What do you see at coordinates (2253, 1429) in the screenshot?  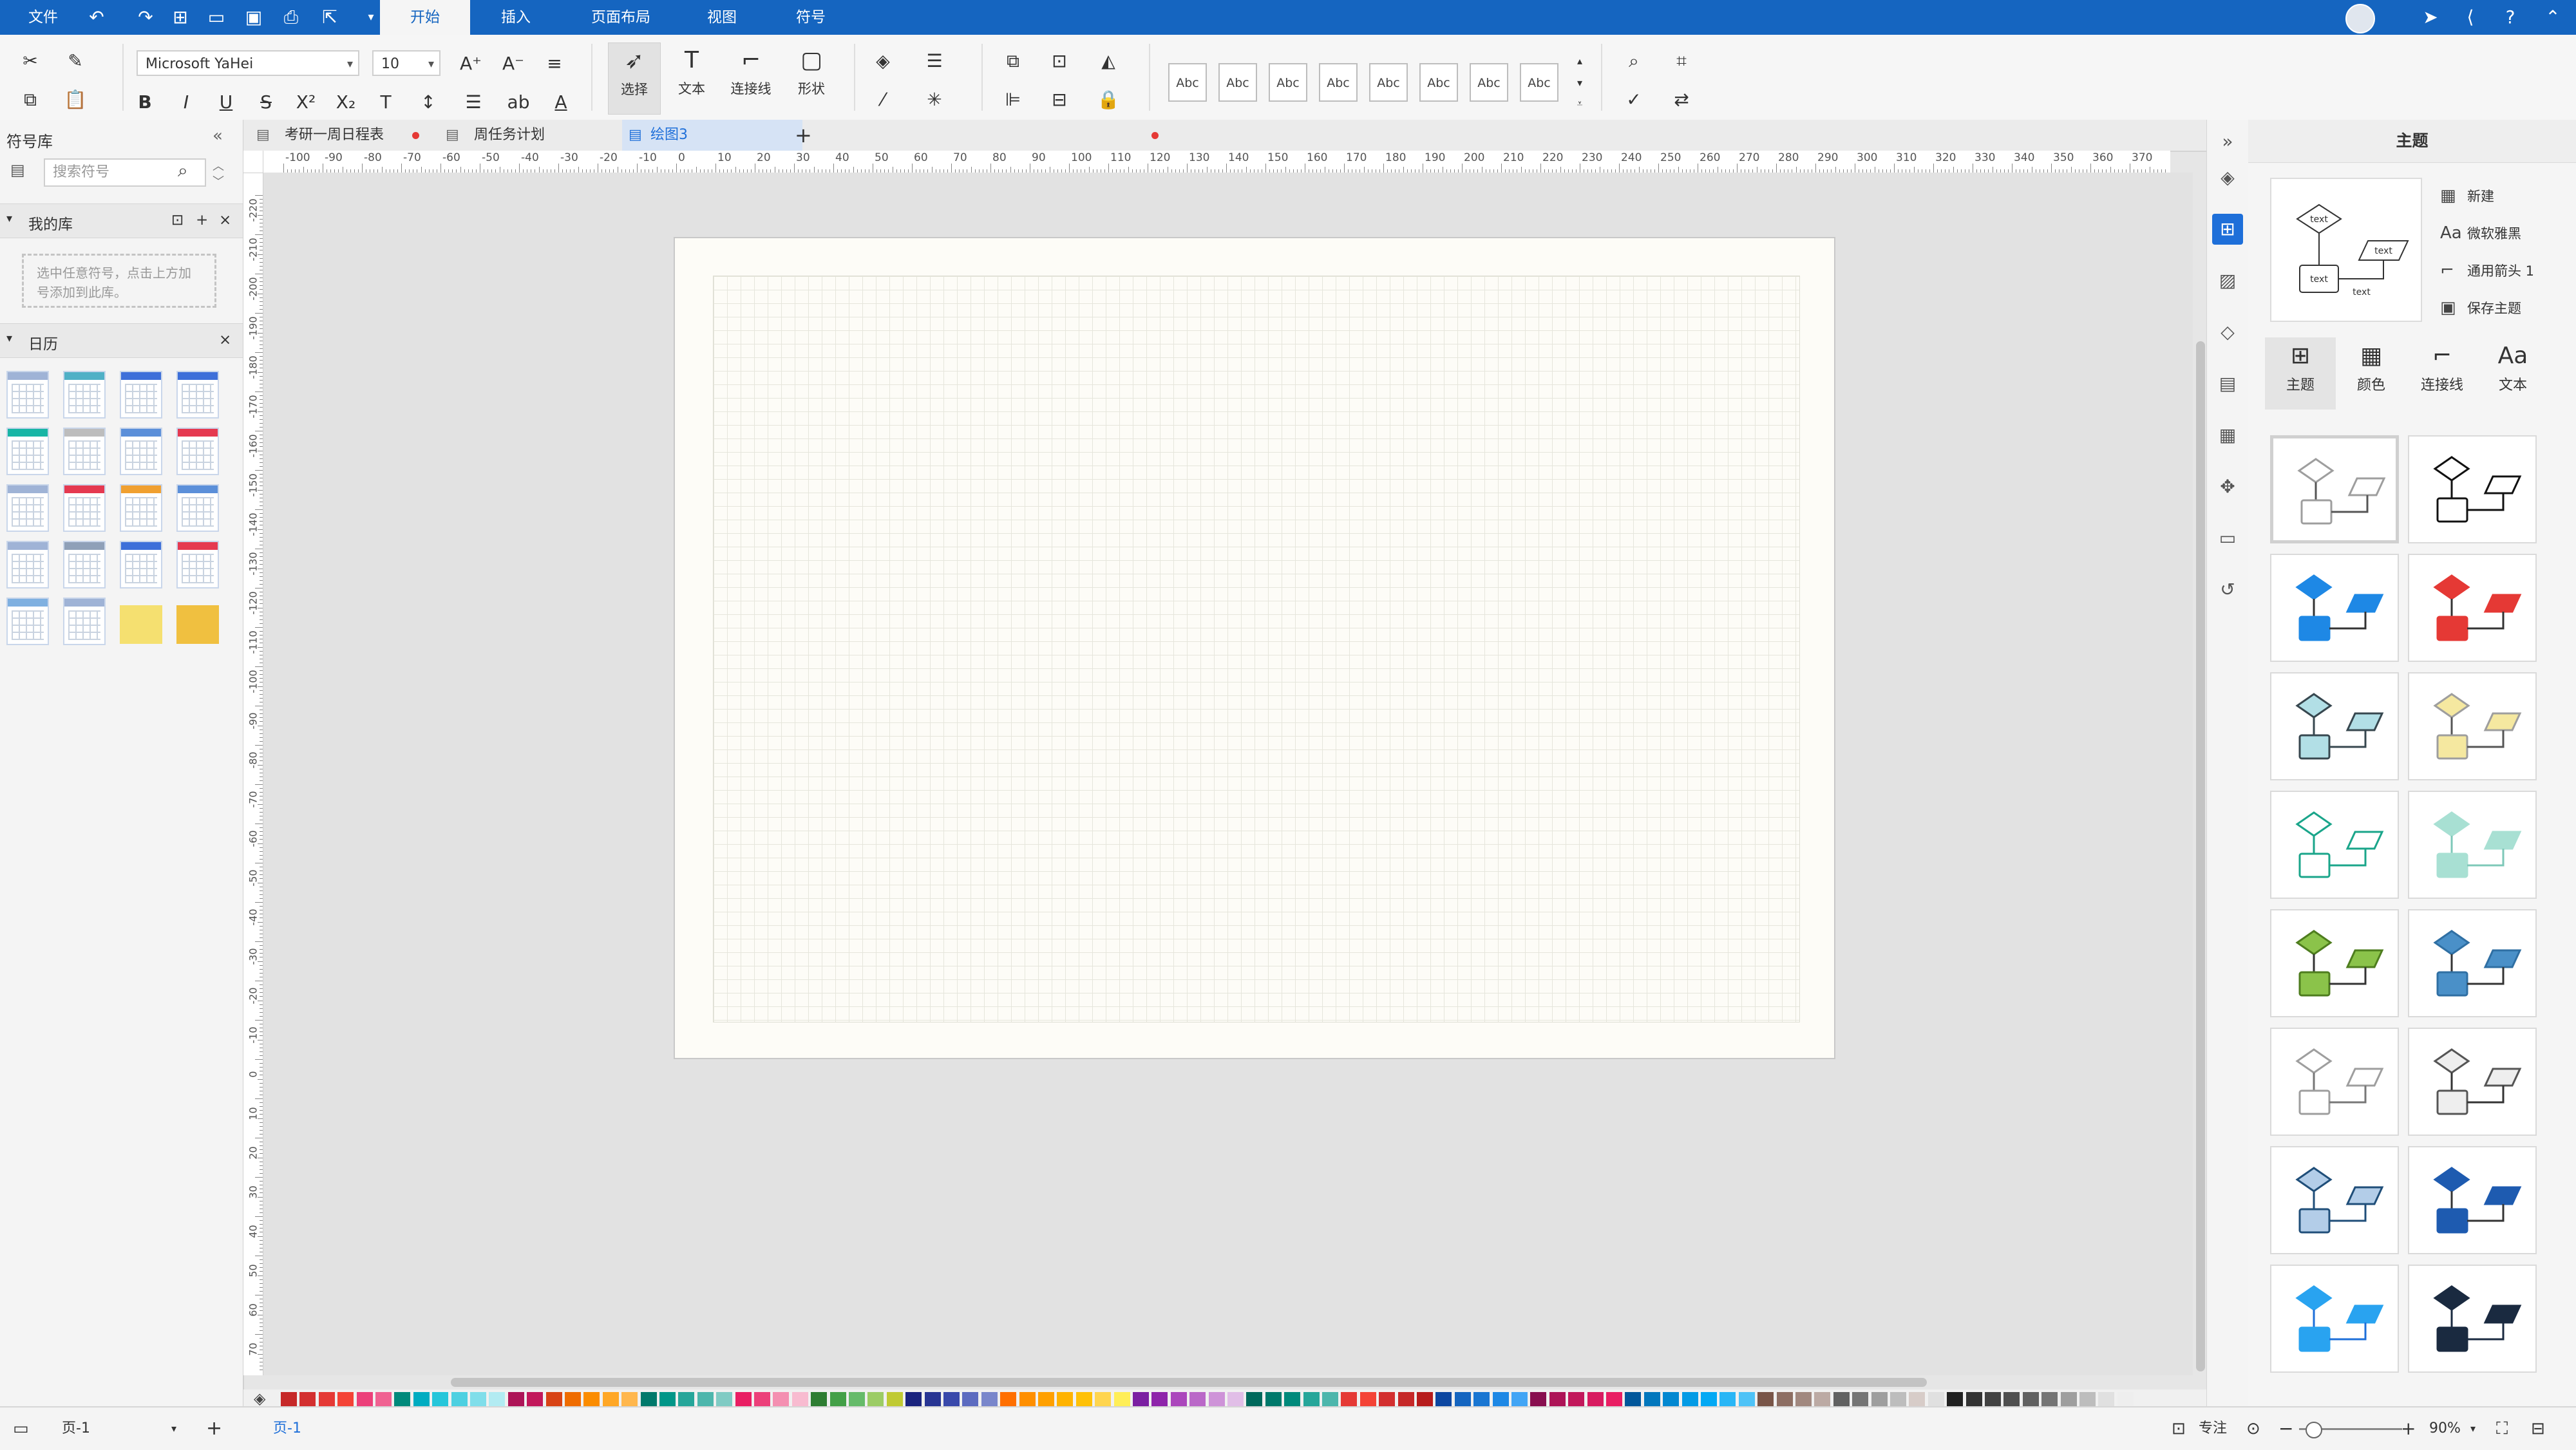 I see `play-icon: ⊙` at bounding box center [2253, 1429].